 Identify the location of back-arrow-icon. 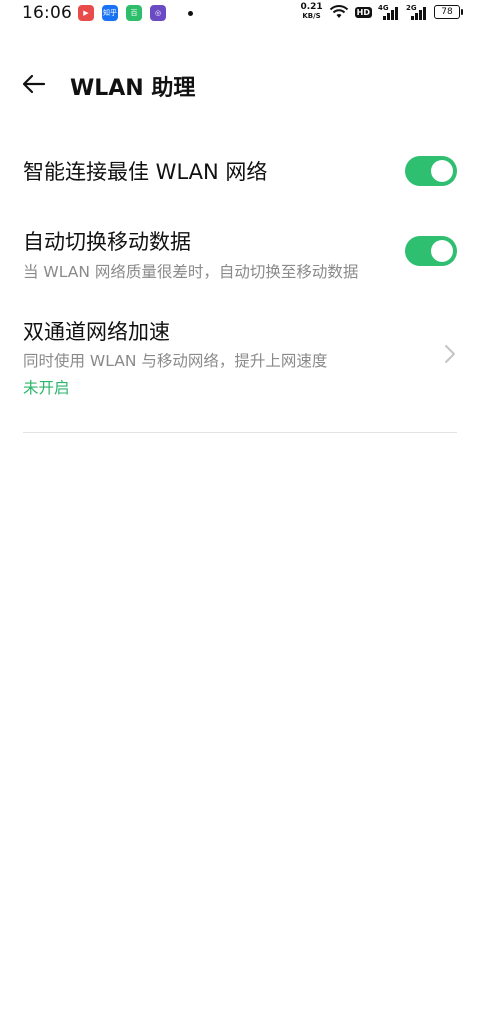
(34, 84).